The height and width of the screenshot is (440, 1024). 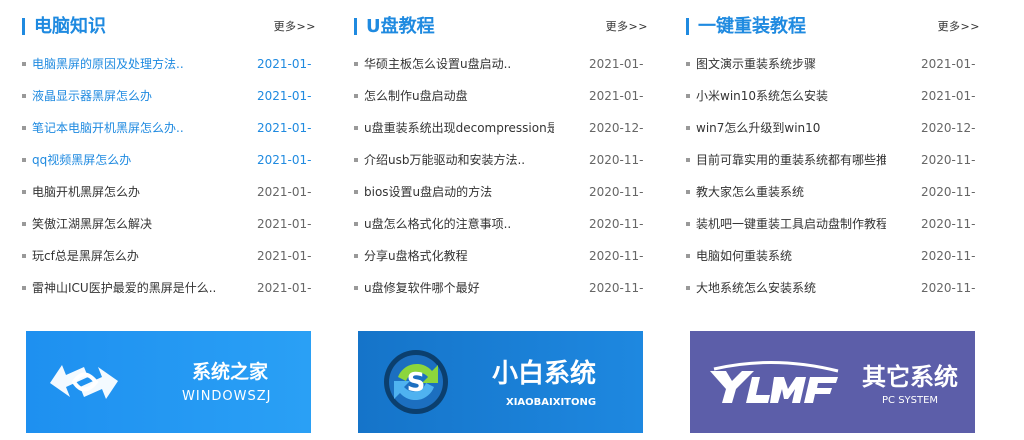 I want to click on article-title: 分享u盘格式化教程, so click(x=459, y=256).